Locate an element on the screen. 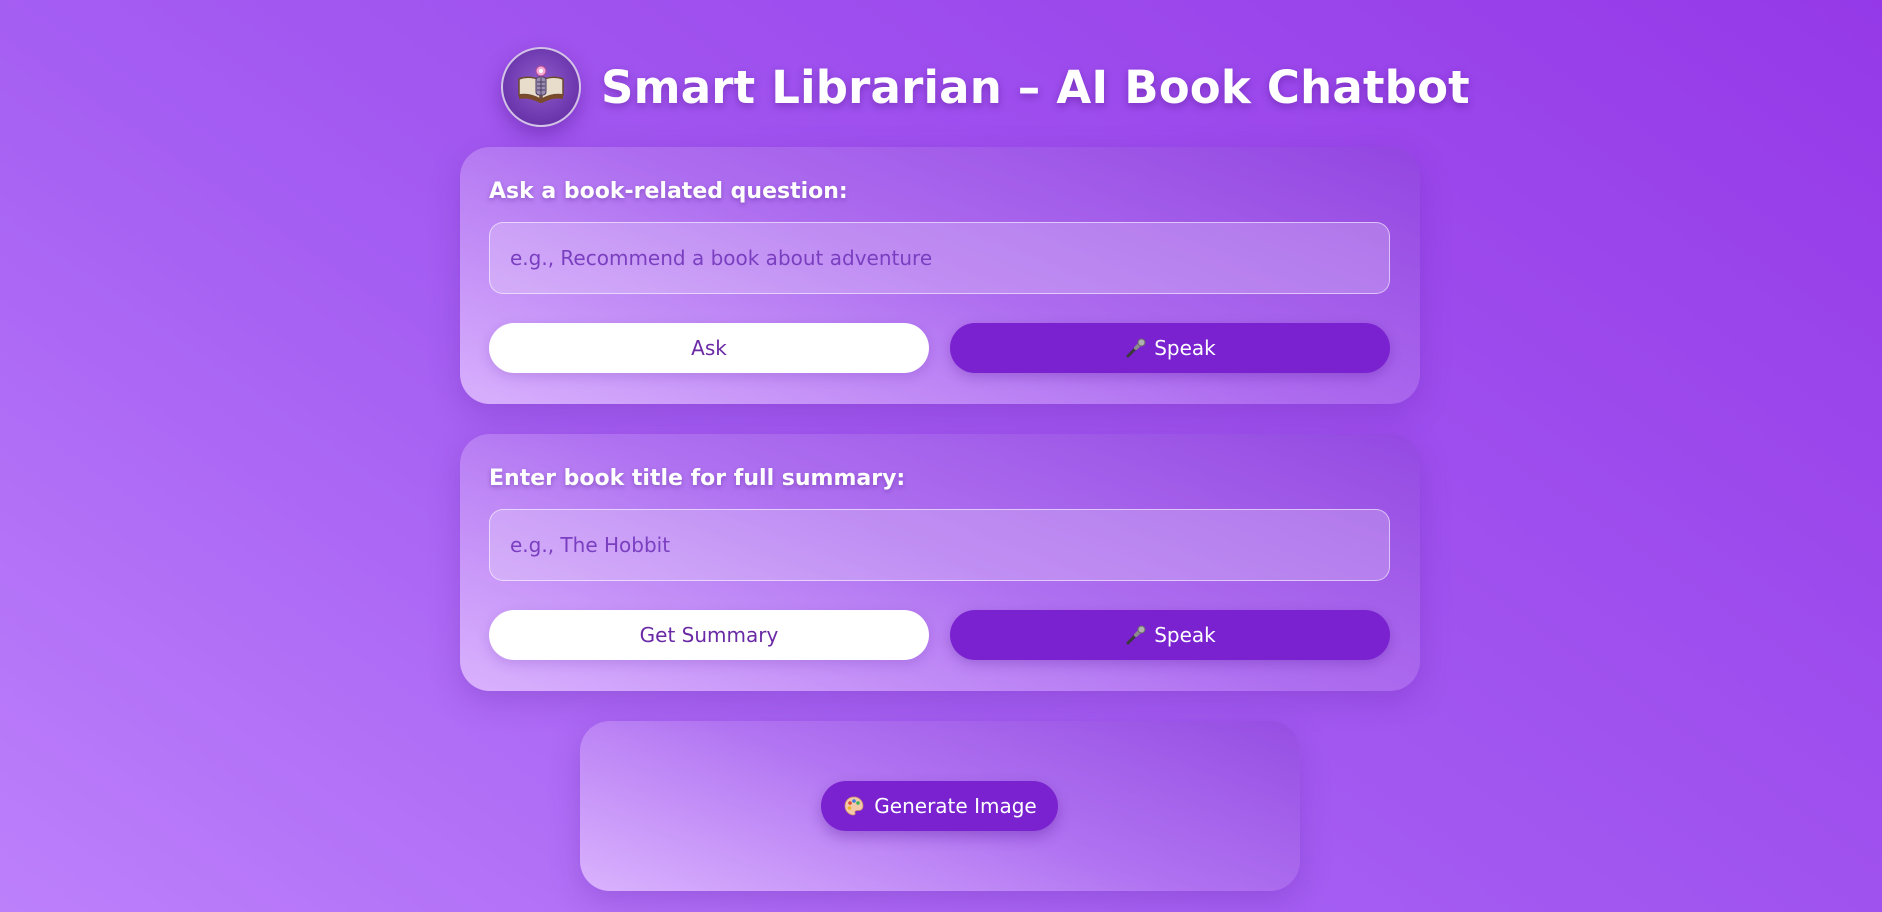  question-input is located at coordinates (939, 258).